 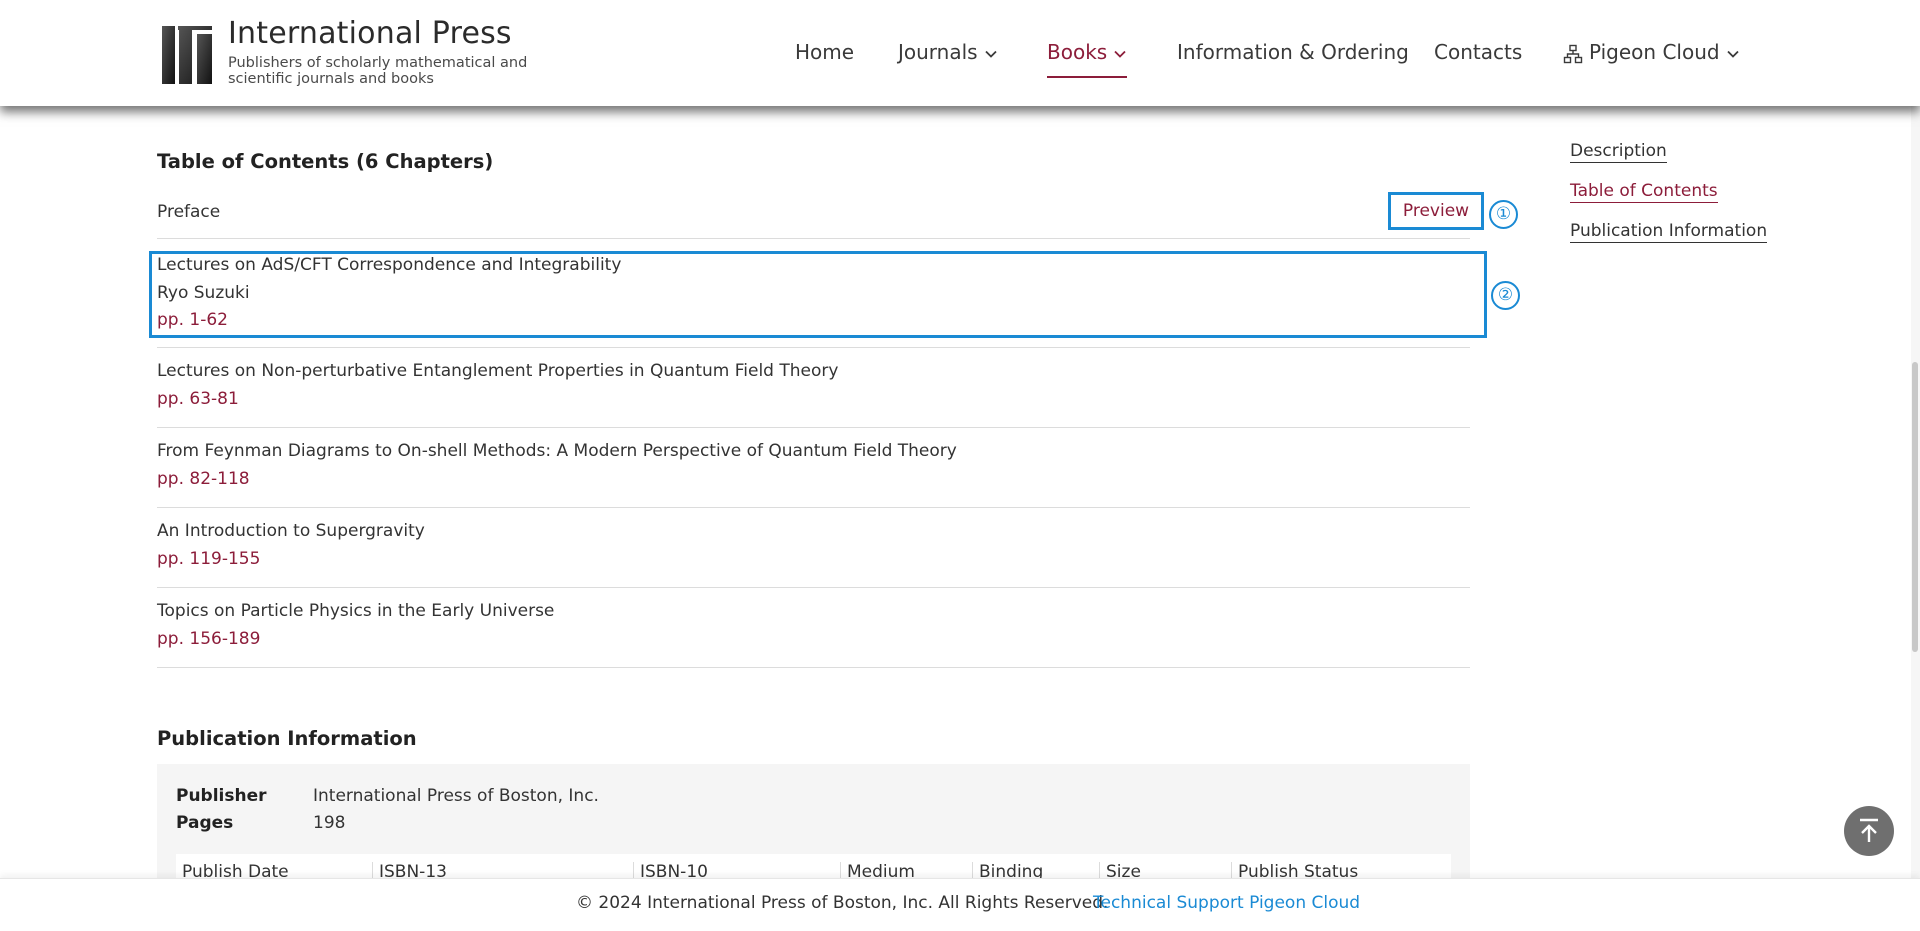 I want to click on pages-label: Pages, so click(x=205, y=823).